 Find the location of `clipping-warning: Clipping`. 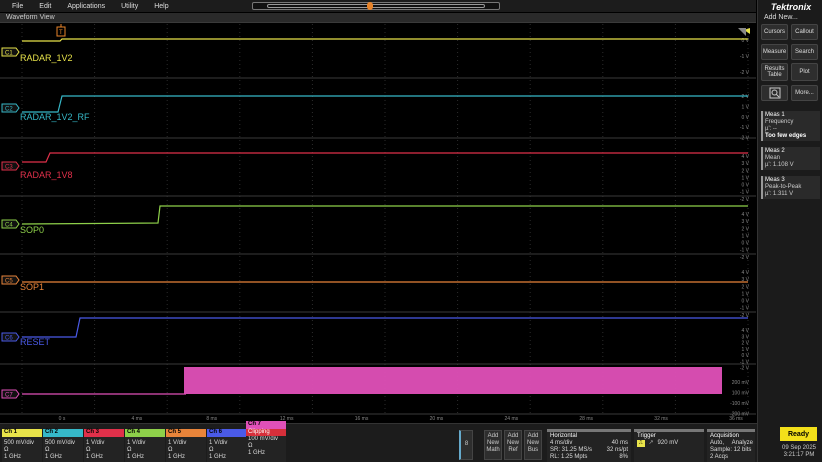

clipping-warning: Clipping is located at coordinates (266, 432).